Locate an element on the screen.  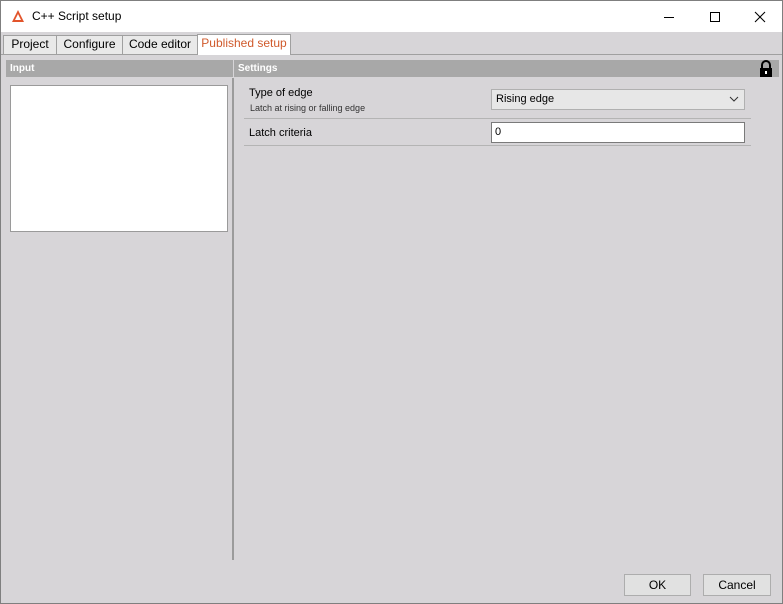
input-header: Input is located at coordinates (119, 68).